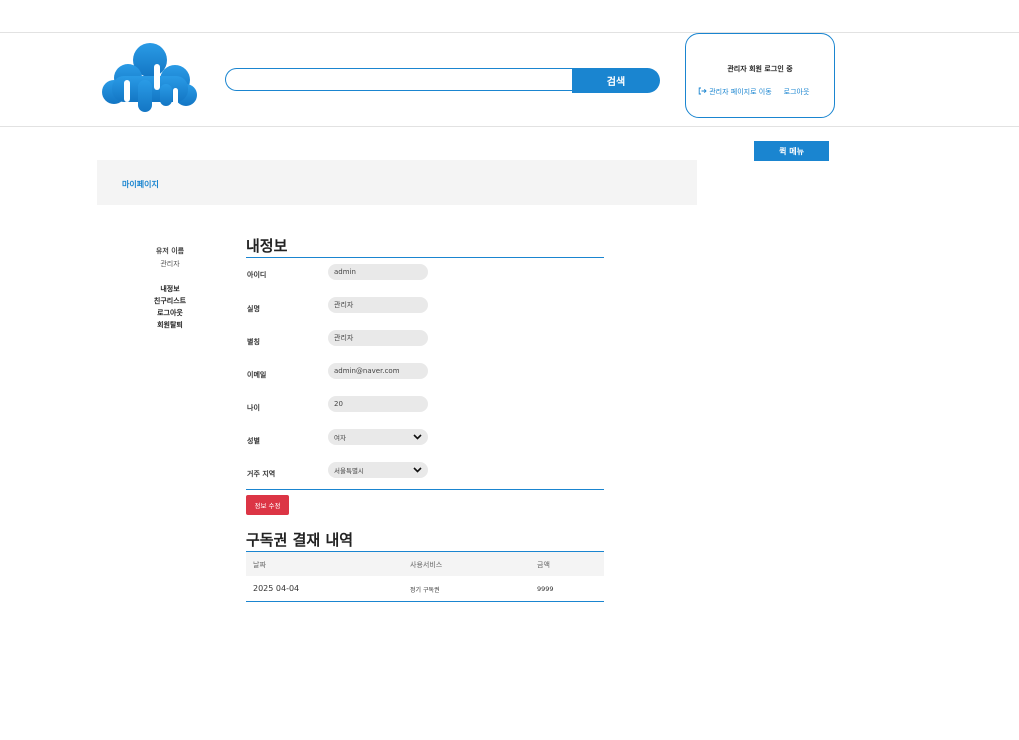 The image size is (1019, 740). Describe the element at coordinates (253, 408) in the screenshot. I see `age-label: 나이` at that location.